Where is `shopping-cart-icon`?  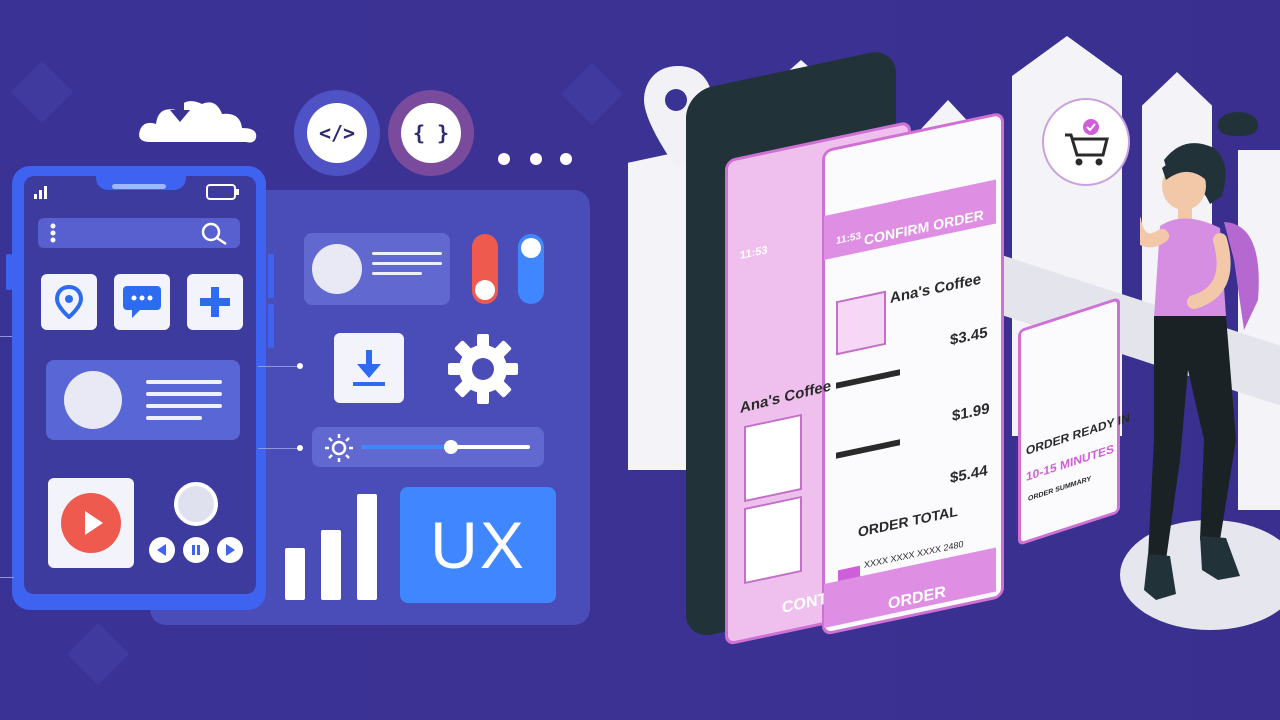 shopping-cart-icon is located at coordinates (1087, 142).